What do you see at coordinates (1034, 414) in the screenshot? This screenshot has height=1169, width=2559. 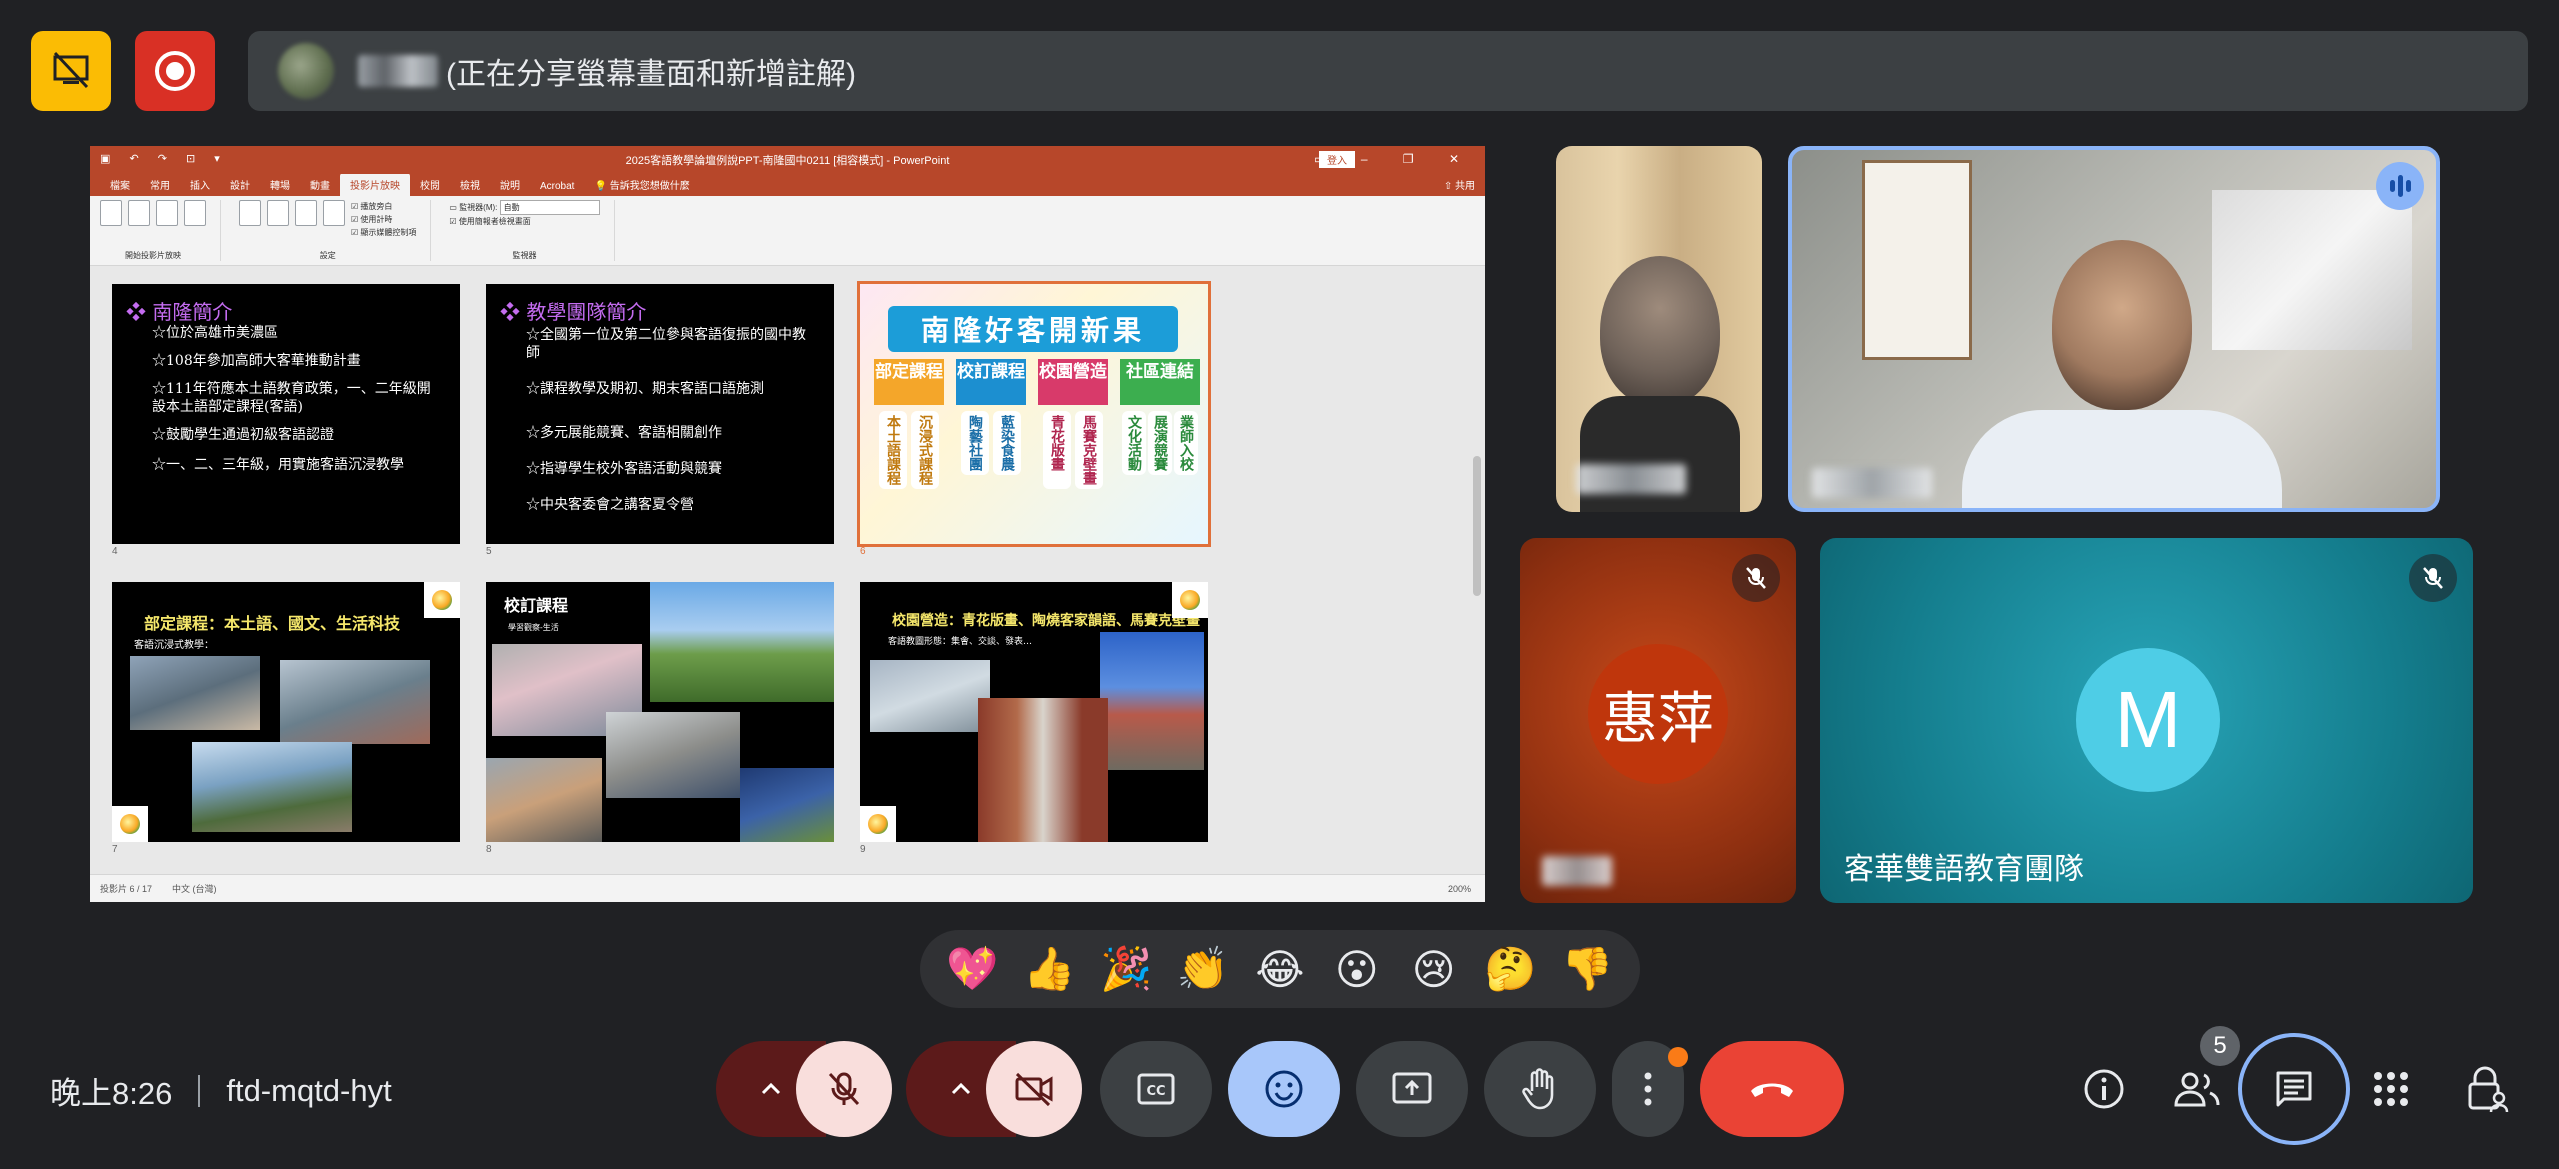 I see `slide-thumbnail-6-selected: 南隆好客開新果 部定課程 本土語課程 沉浸式課程 校訂課程 陶藝社團 藍染食農` at bounding box center [1034, 414].